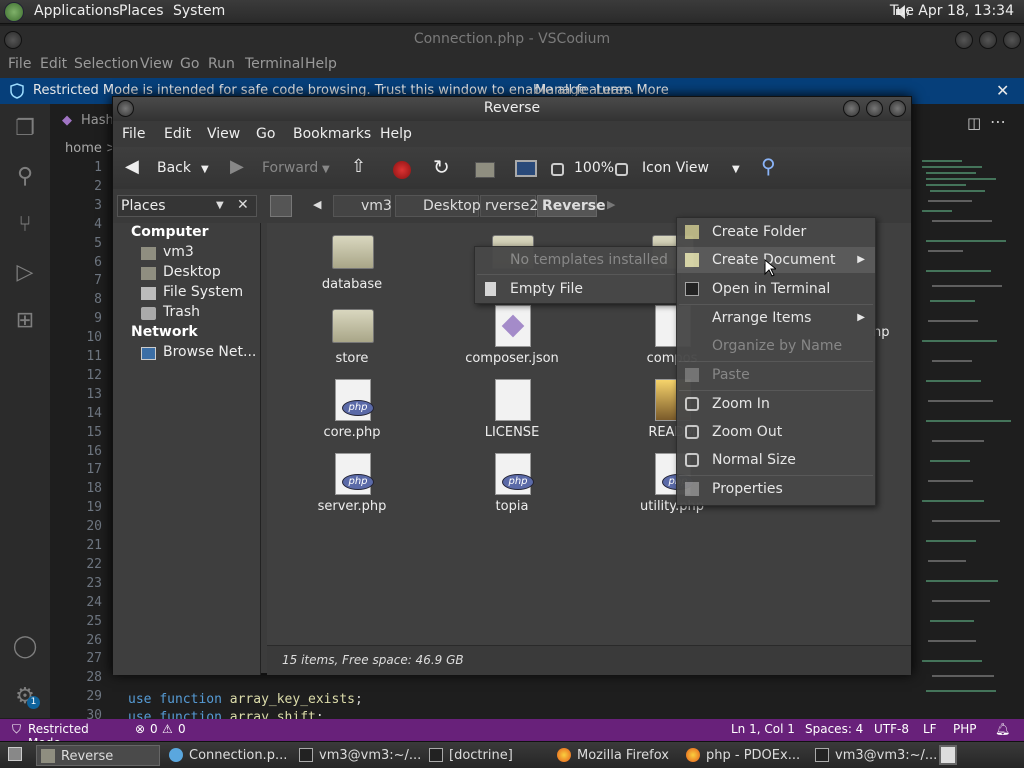 The width and height of the screenshot is (1024, 768). Describe the element at coordinates (776, 489) in the screenshot. I see `menu-properties: Properties` at that location.